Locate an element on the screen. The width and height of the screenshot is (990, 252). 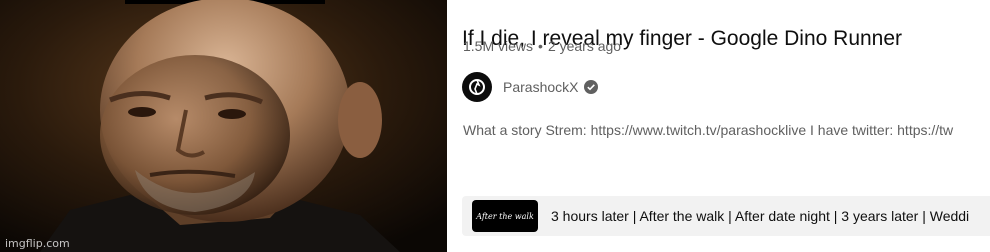
channel-logo-icon is located at coordinates (477, 87).